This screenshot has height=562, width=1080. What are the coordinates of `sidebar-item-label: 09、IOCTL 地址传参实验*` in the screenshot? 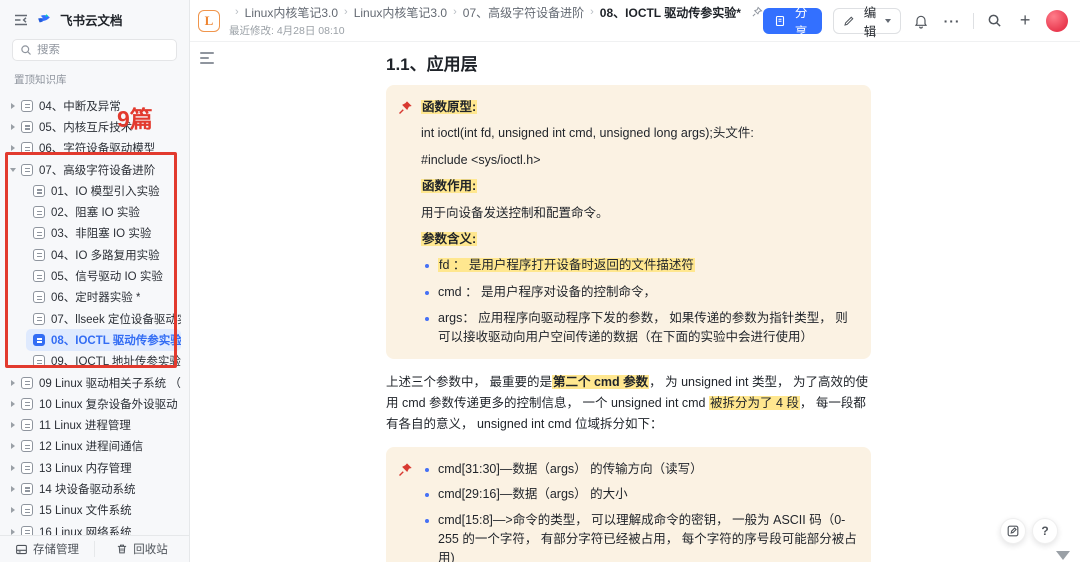 It's located at (116, 362).